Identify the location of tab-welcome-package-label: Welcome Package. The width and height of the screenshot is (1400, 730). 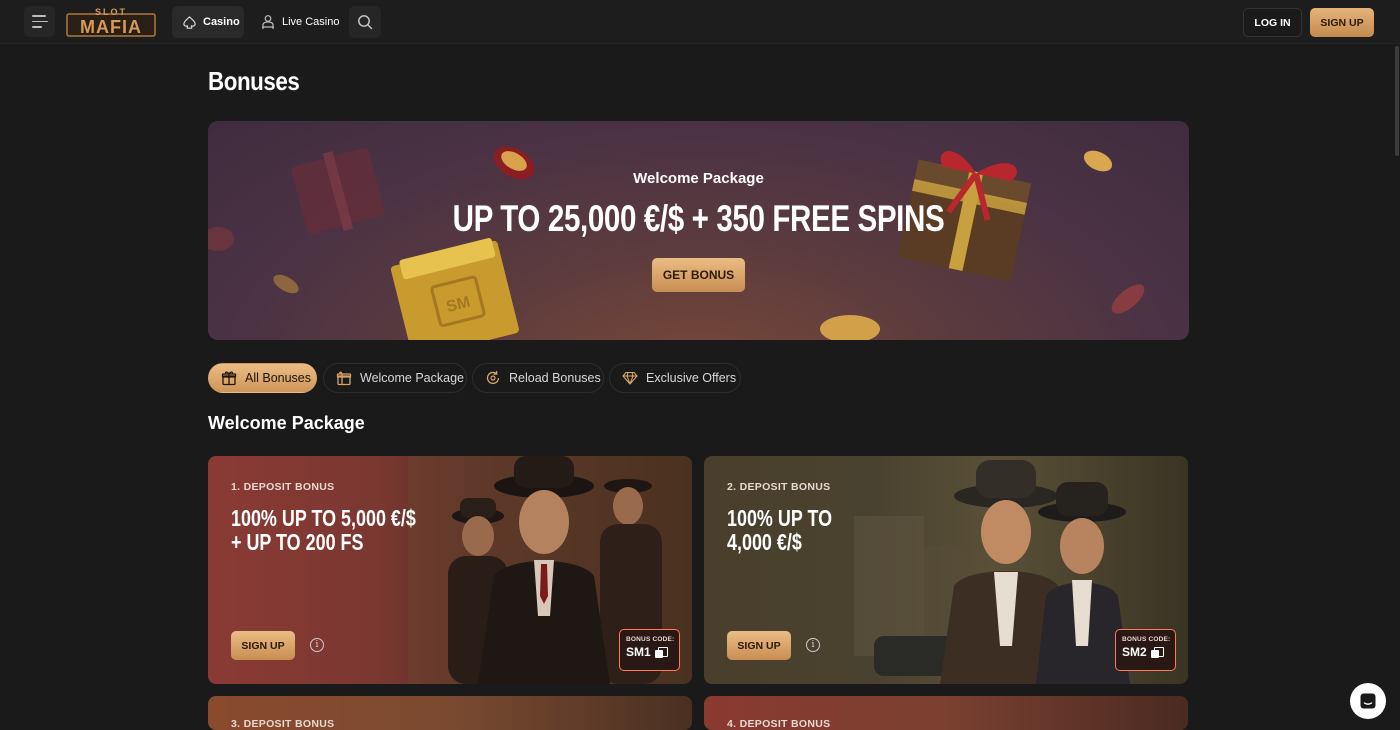
(412, 378).